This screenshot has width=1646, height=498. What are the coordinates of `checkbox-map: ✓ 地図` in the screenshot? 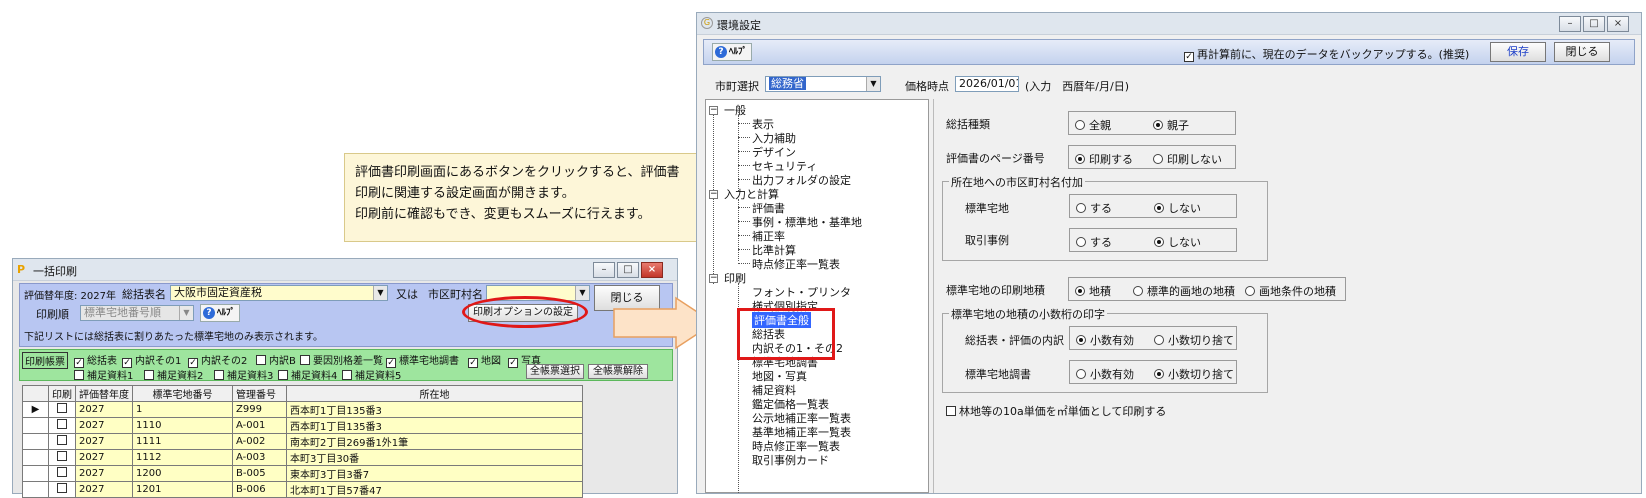 It's located at (484, 360).